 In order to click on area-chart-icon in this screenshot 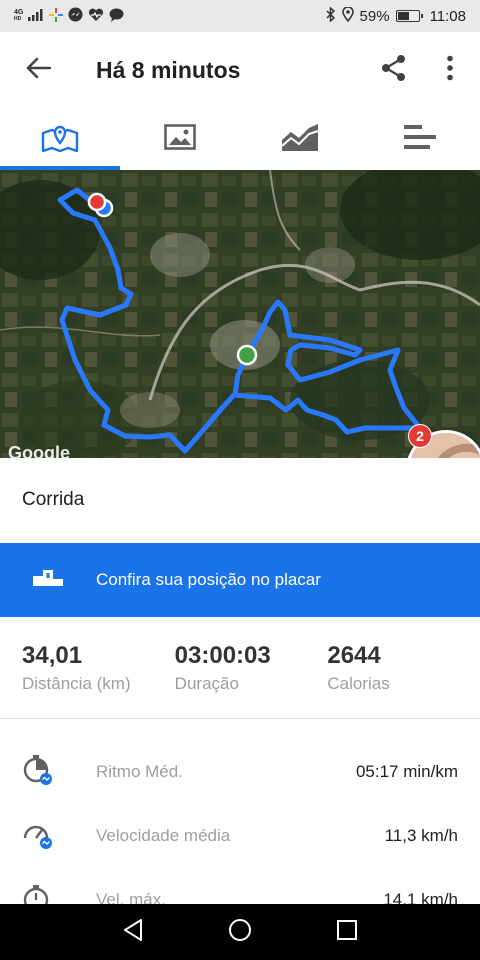, I will do `click(300, 139)`.